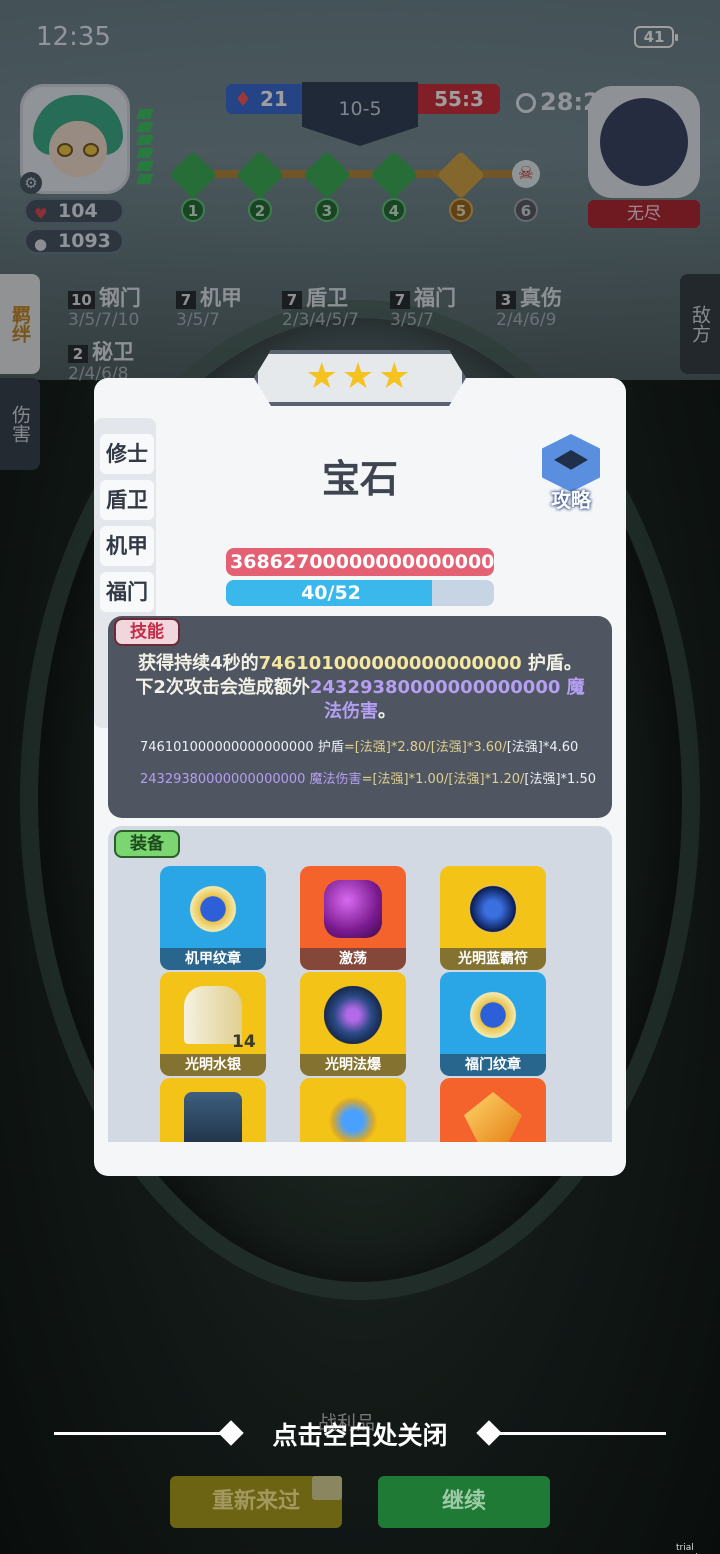 This screenshot has width=720, height=1554. I want to click on close-hint: 点击空白处关闭, so click(360, 1435).